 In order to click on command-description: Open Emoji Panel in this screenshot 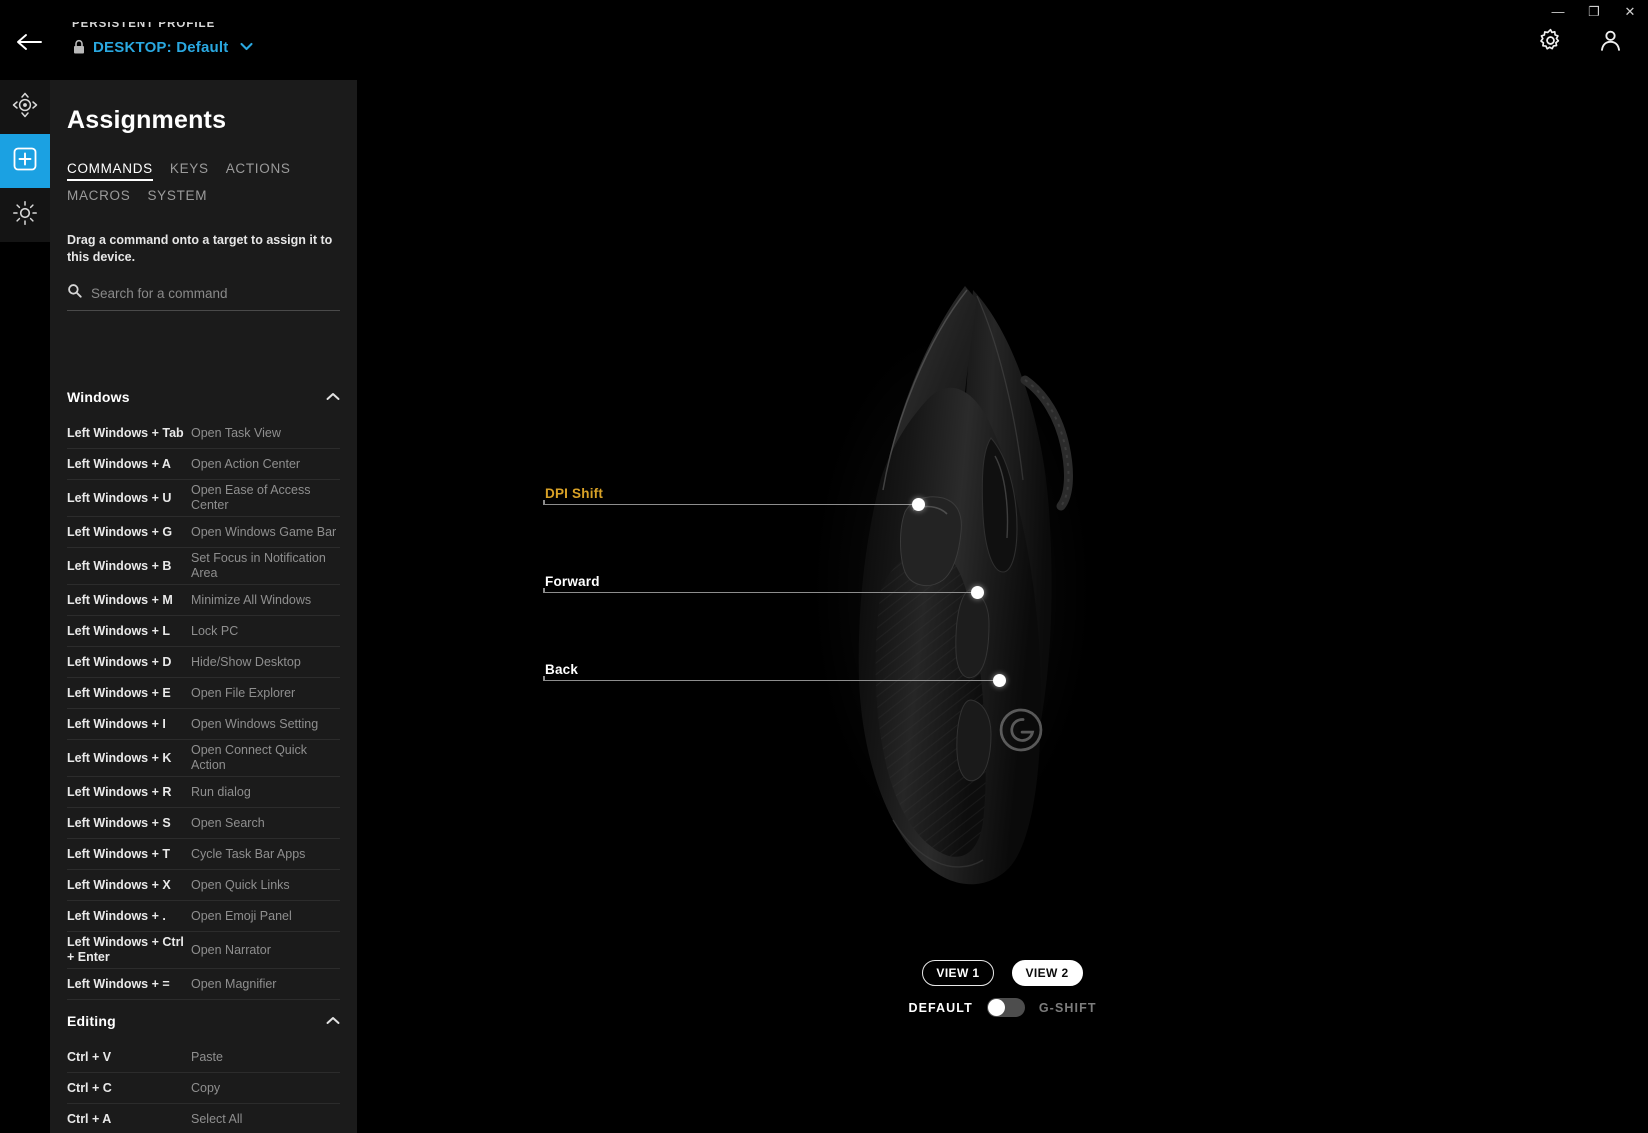, I will do `click(241, 915)`.